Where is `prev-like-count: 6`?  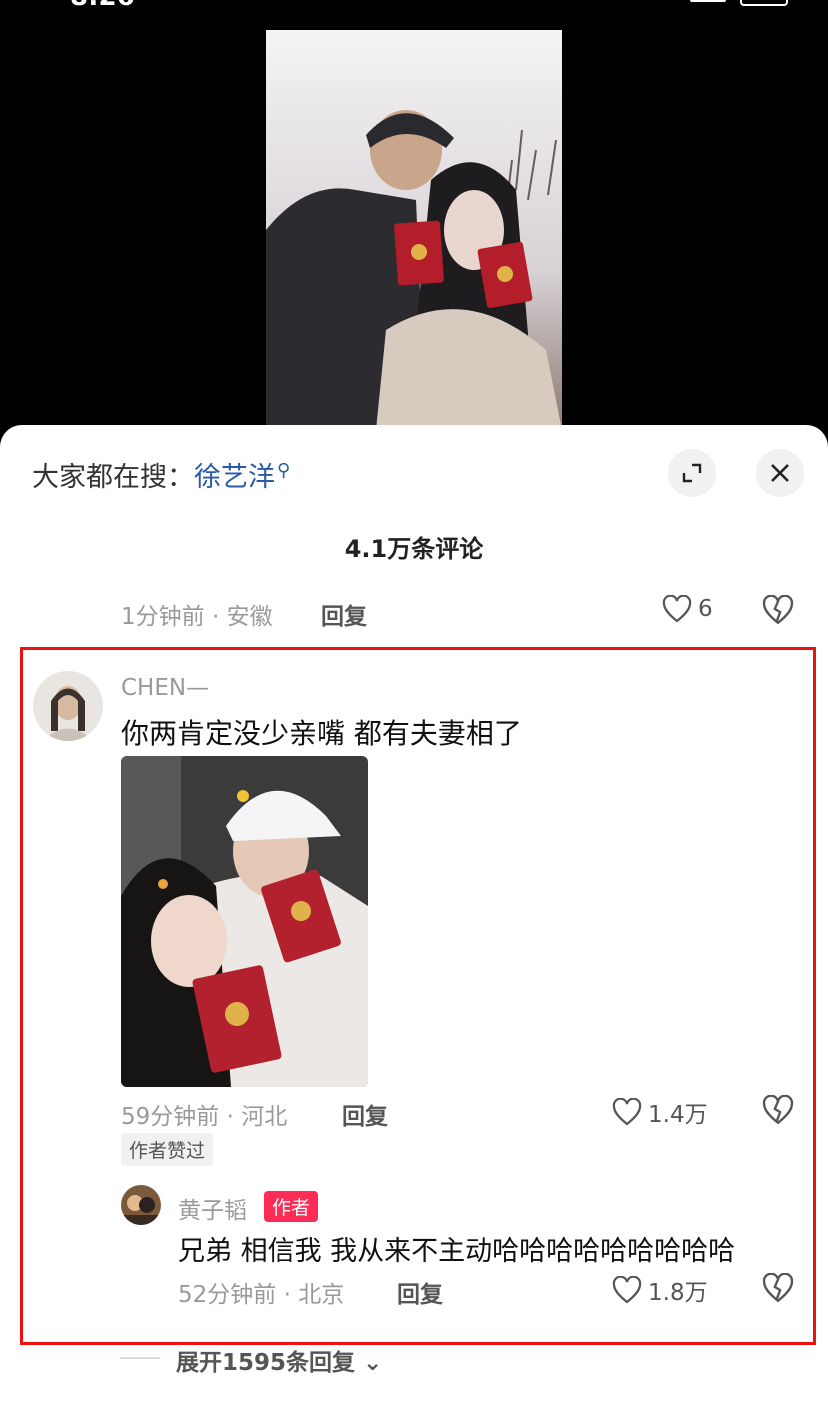 prev-like-count: 6 is located at coordinates (705, 609).